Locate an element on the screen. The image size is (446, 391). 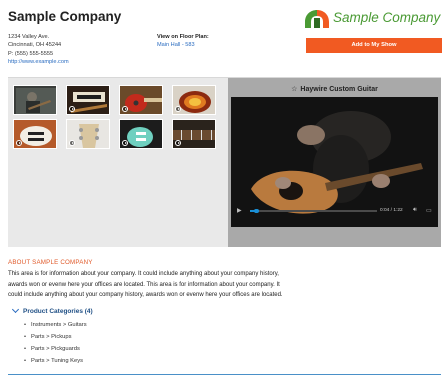
product-categories-heading: Product Categories (4) is located at coordinates (58, 311).